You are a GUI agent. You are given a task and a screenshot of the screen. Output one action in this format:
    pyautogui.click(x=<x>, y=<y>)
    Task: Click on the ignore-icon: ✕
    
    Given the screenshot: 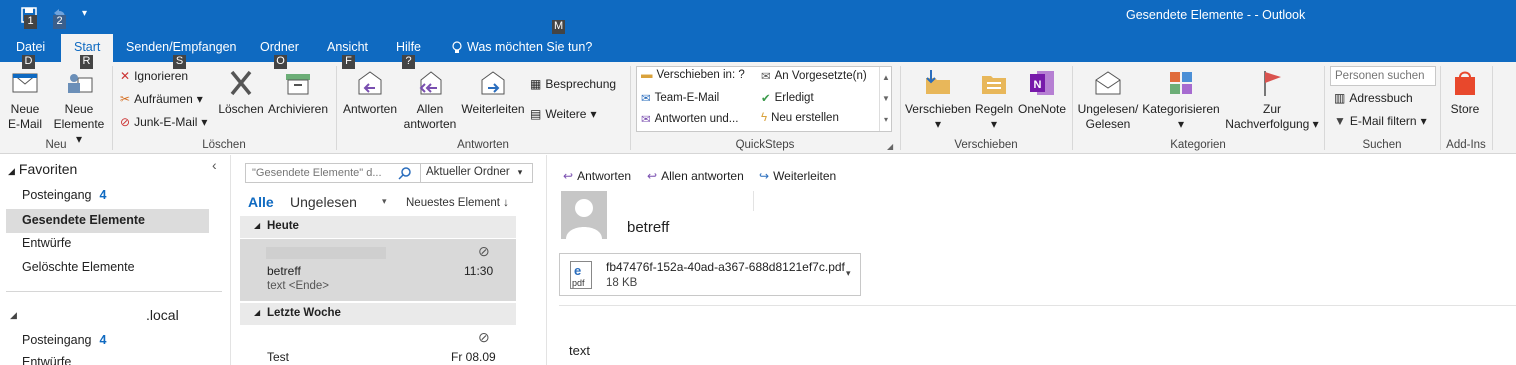 What is the action you would take?
    pyautogui.click(x=125, y=76)
    